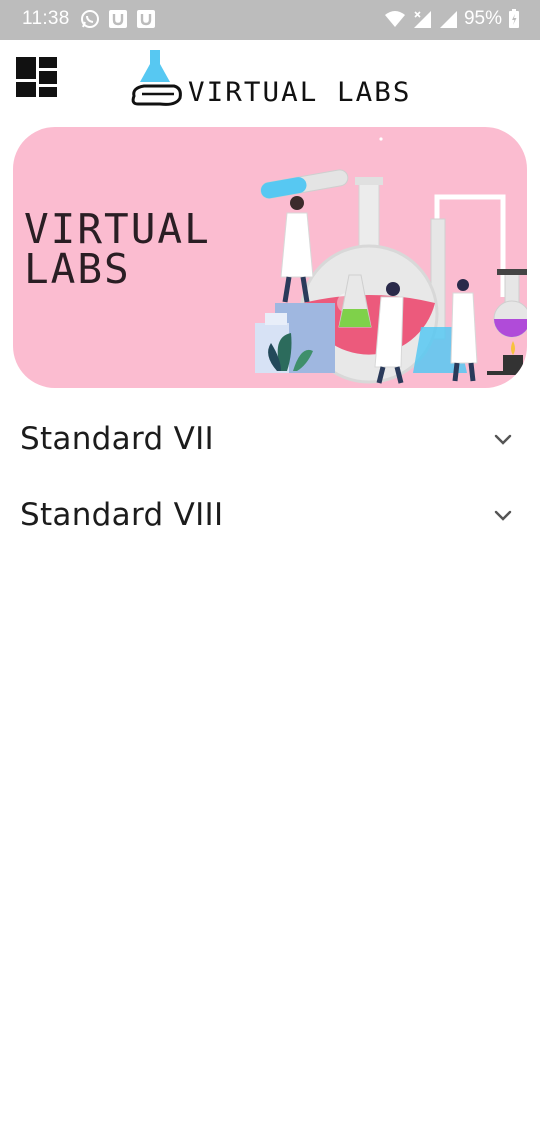 The width and height of the screenshot is (540, 1140). I want to click on menu-button, so click(37, 78).